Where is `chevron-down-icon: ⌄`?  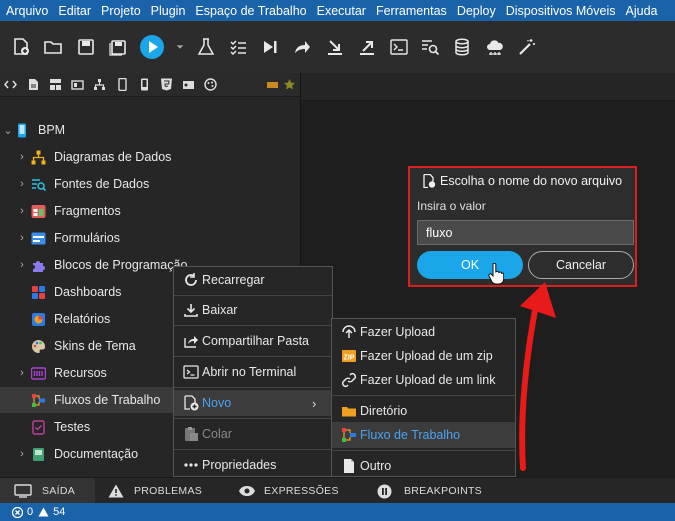 chevron-down-icon: ⌄ is located at coordinates (8, 130).